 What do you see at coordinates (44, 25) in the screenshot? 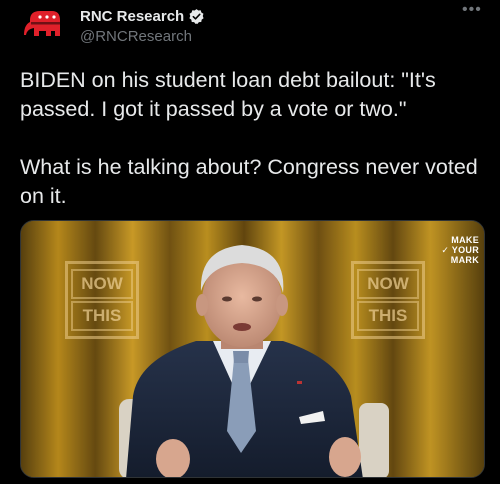
I see `gop-elephant-icon` at bounding box center [44, 25].